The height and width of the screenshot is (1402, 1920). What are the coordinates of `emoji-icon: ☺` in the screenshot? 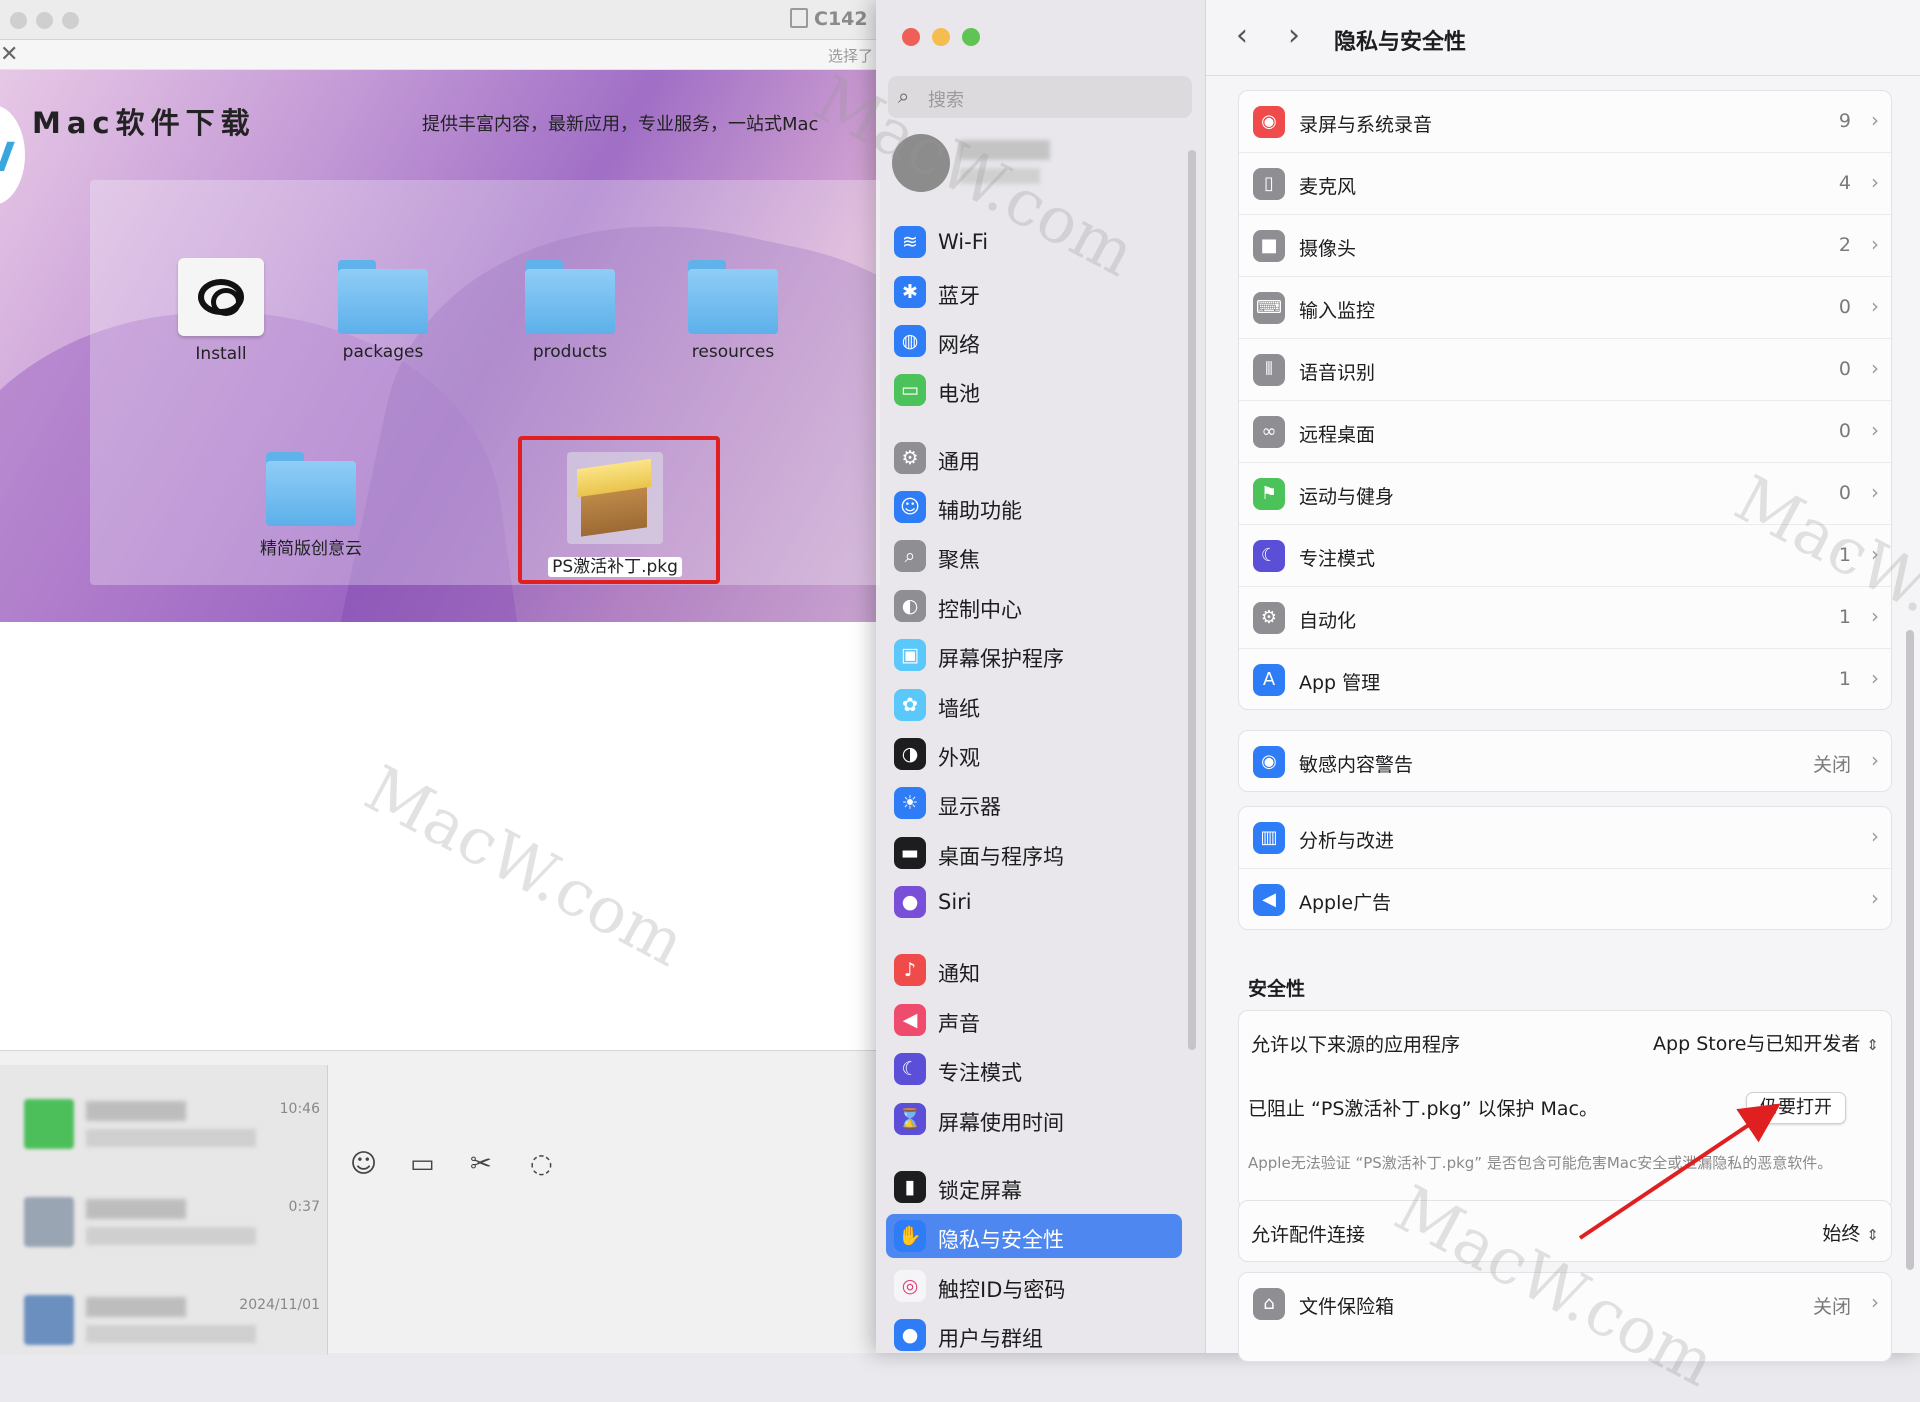 It's located at (363, 1164).